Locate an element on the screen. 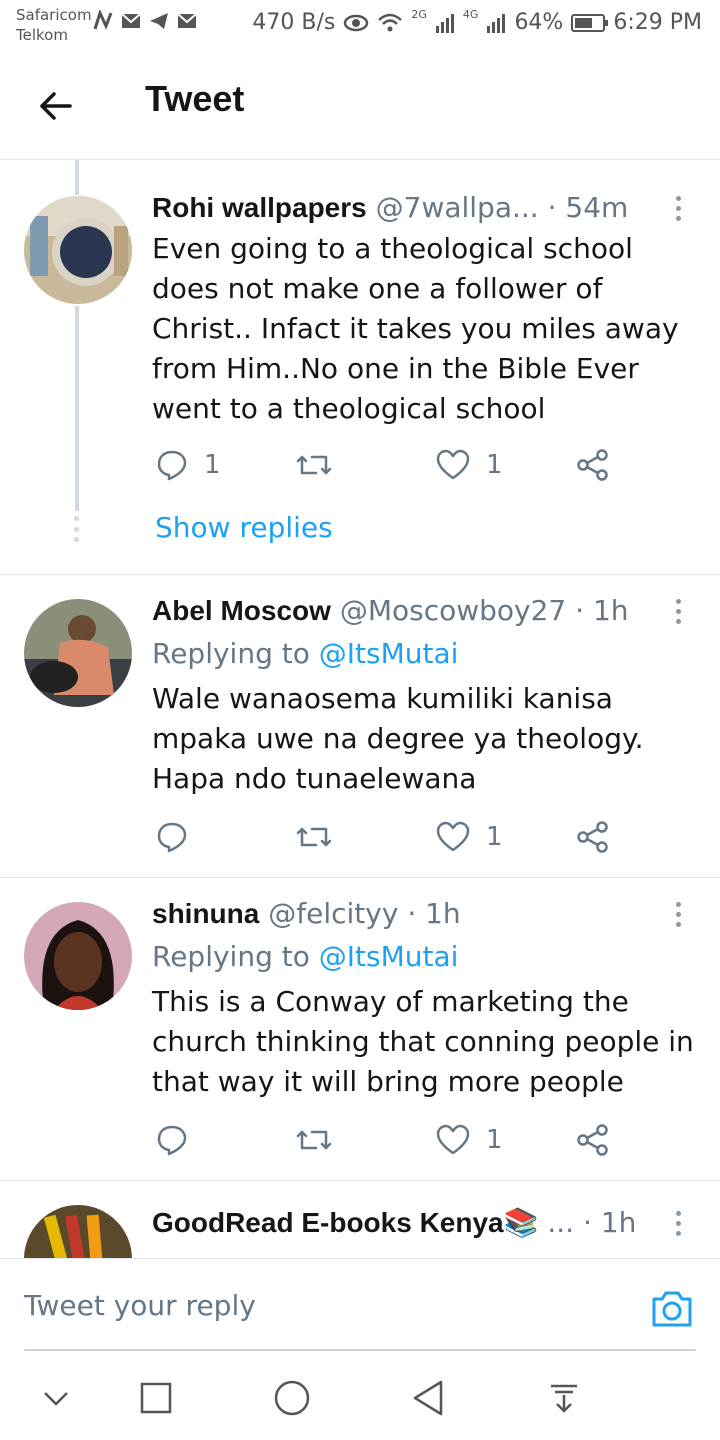 This screenshot has width=720, height=1440. home-button is located at coordinates (292, 1398).